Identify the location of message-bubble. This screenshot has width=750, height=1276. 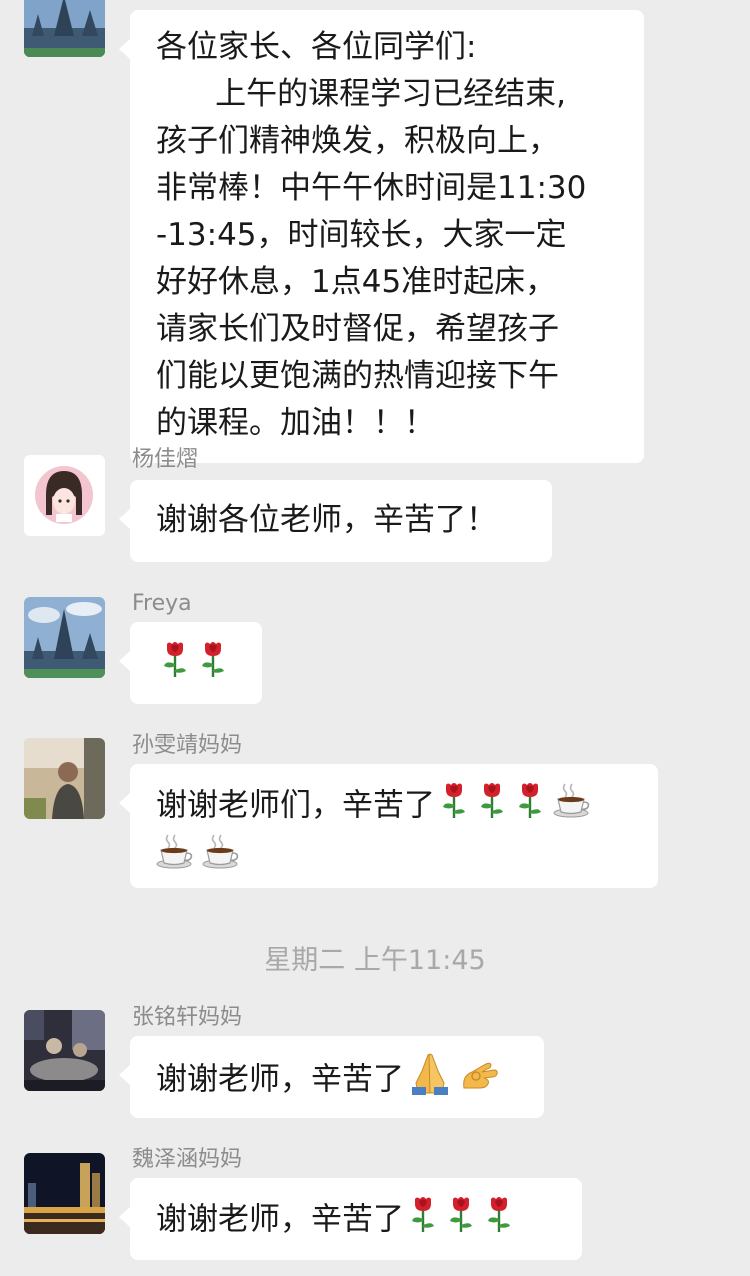
(190, 663).